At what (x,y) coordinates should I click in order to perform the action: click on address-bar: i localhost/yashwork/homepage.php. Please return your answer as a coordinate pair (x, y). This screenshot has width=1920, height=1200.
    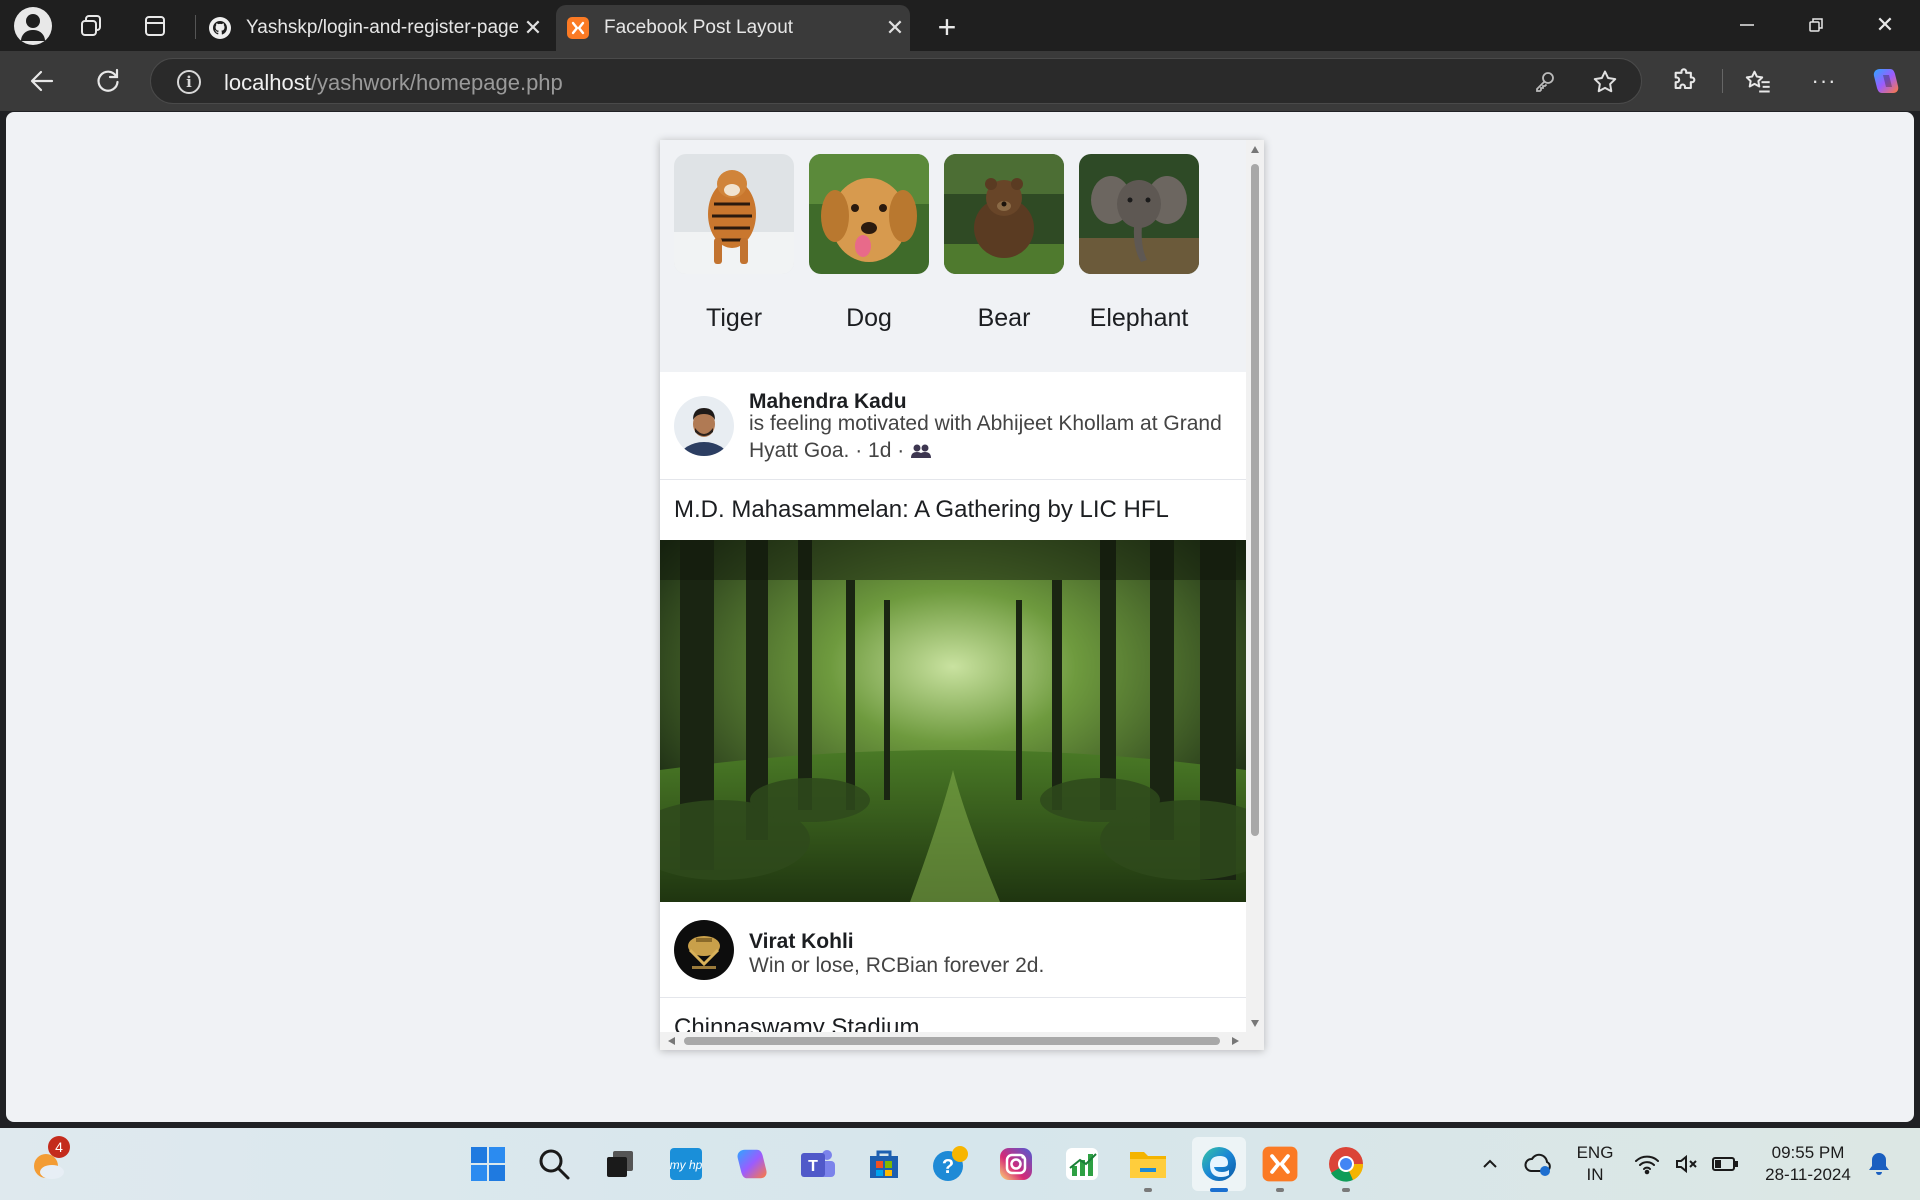
    Looking at the image, I should click on (896, 81).